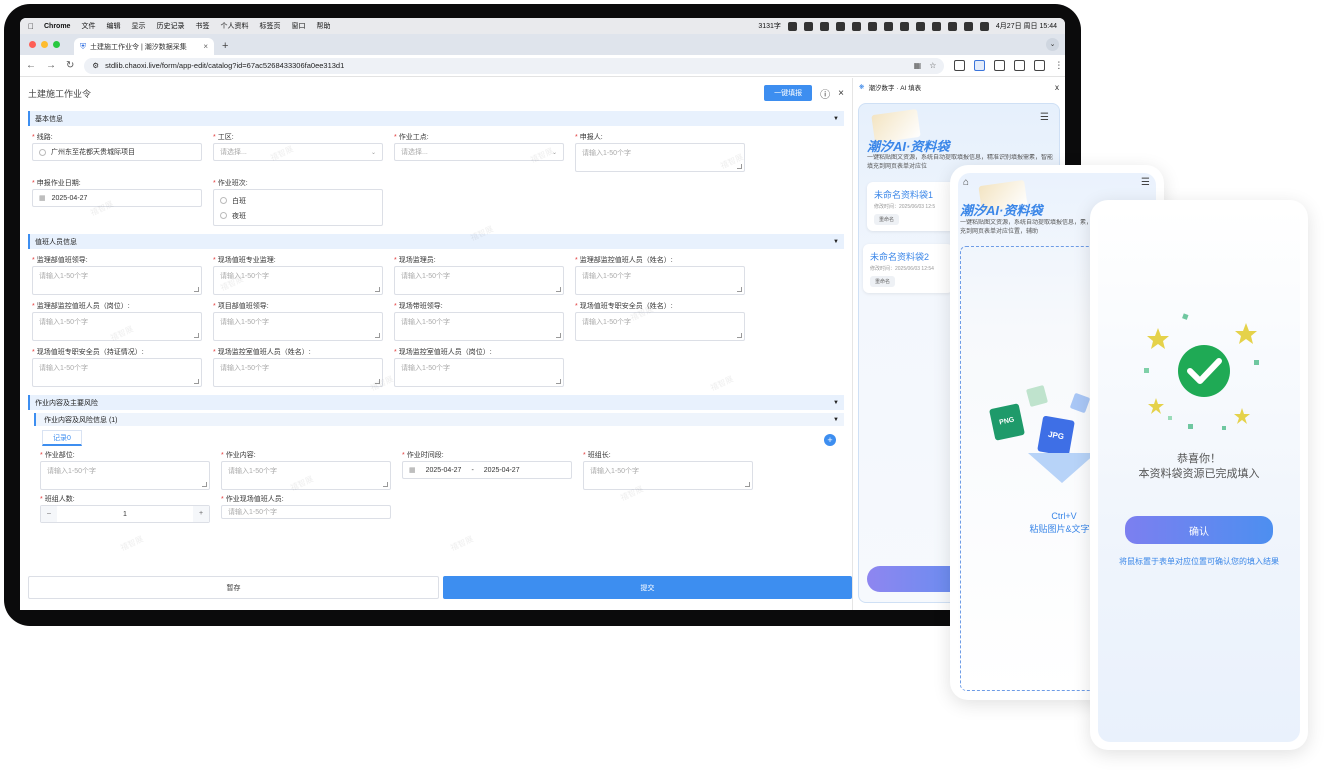  Describe the element at coordinates (960, 65) in the screenshot. I see `extension-contrast-icon` at that location.